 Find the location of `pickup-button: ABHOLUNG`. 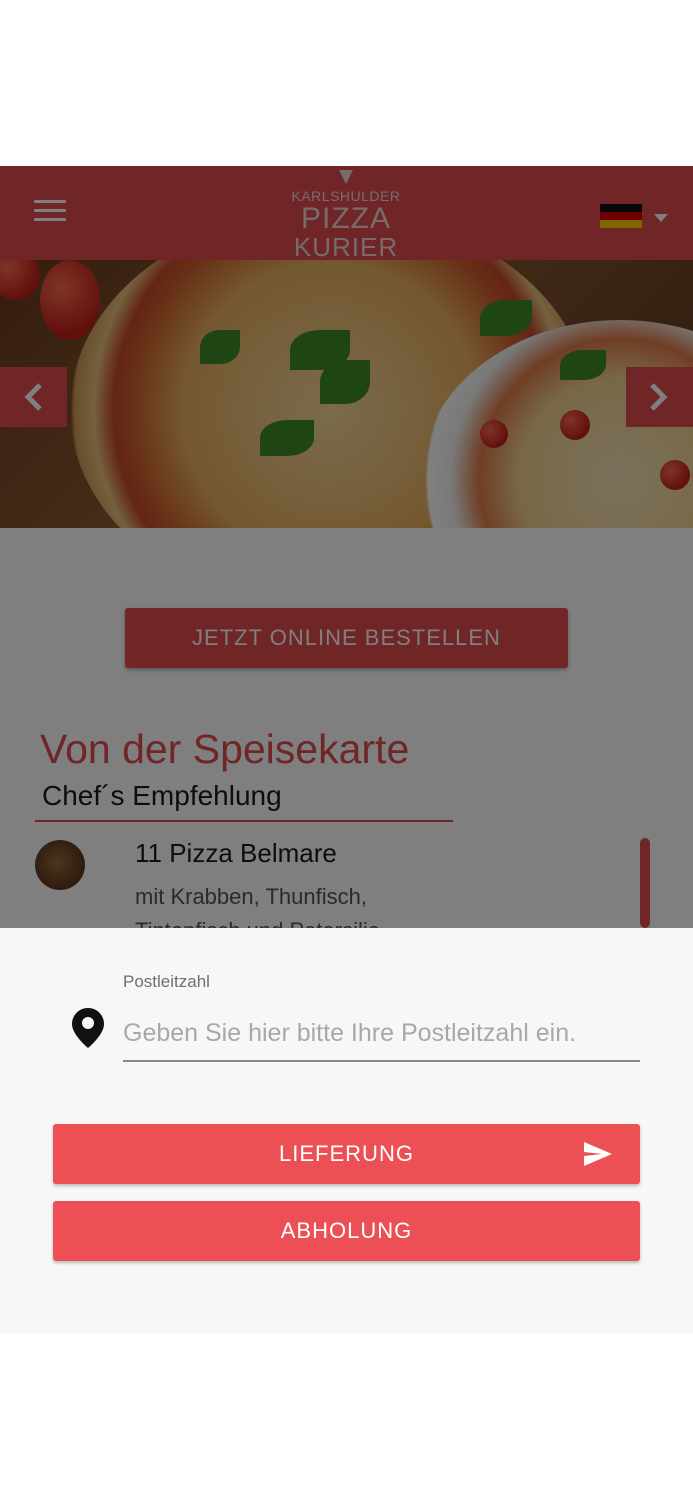

pickup-button: ABHOLUNG is located at coordinates (346, 1231).